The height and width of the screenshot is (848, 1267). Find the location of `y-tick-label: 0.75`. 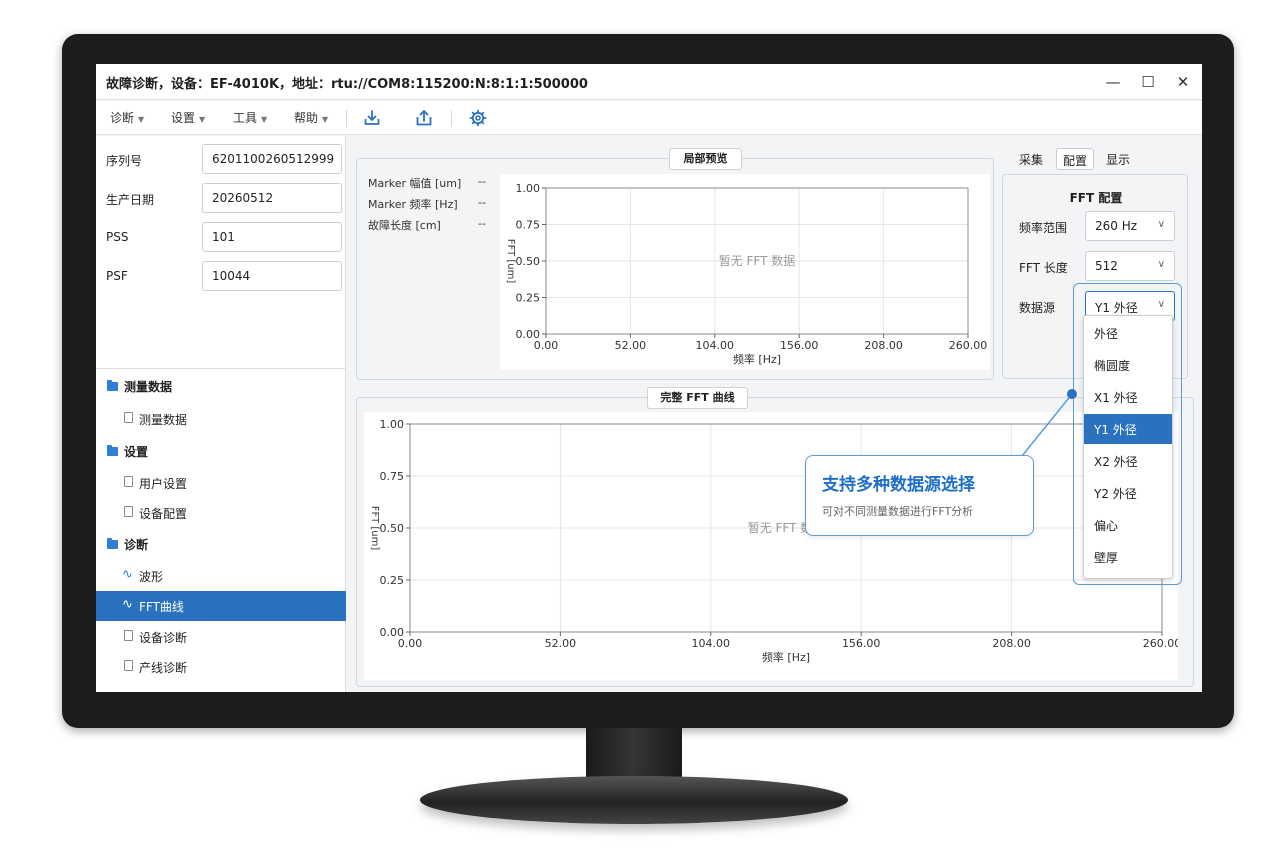

y-tick-label: 0.75 is located at coordinates (392, 476).